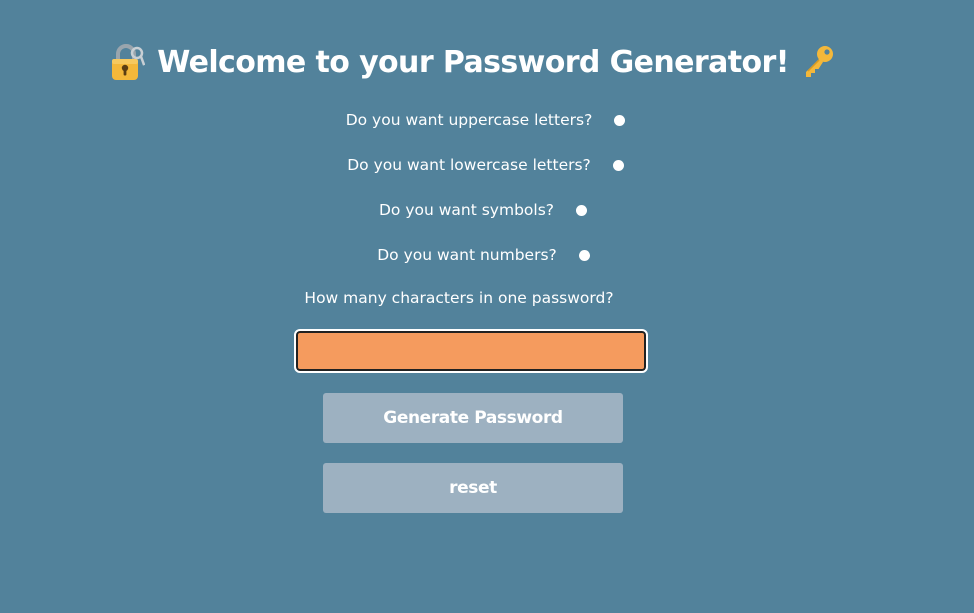 The width and height of the screenshot is (974, 613). I want to click on symbols-radio, so click(582, 210).